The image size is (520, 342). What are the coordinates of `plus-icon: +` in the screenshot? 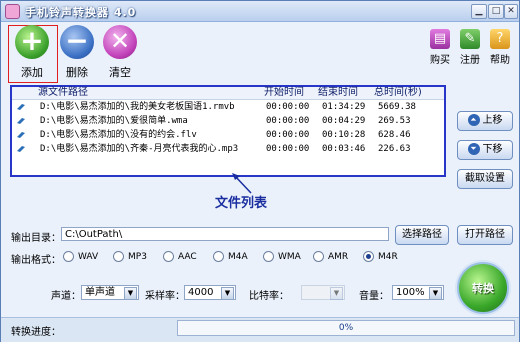 It's located at (32, 42).